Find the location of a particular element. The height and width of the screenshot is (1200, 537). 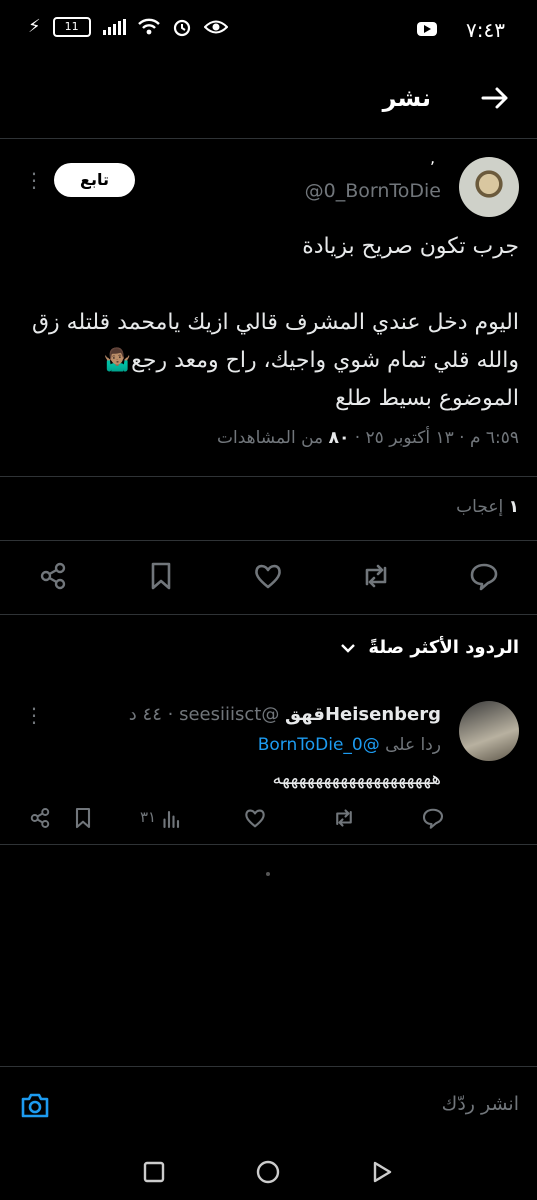

tweet-time: ٦:٥٩ م · ١٣ أكتوبر ٢٥ is located at coordinates (442, 438).